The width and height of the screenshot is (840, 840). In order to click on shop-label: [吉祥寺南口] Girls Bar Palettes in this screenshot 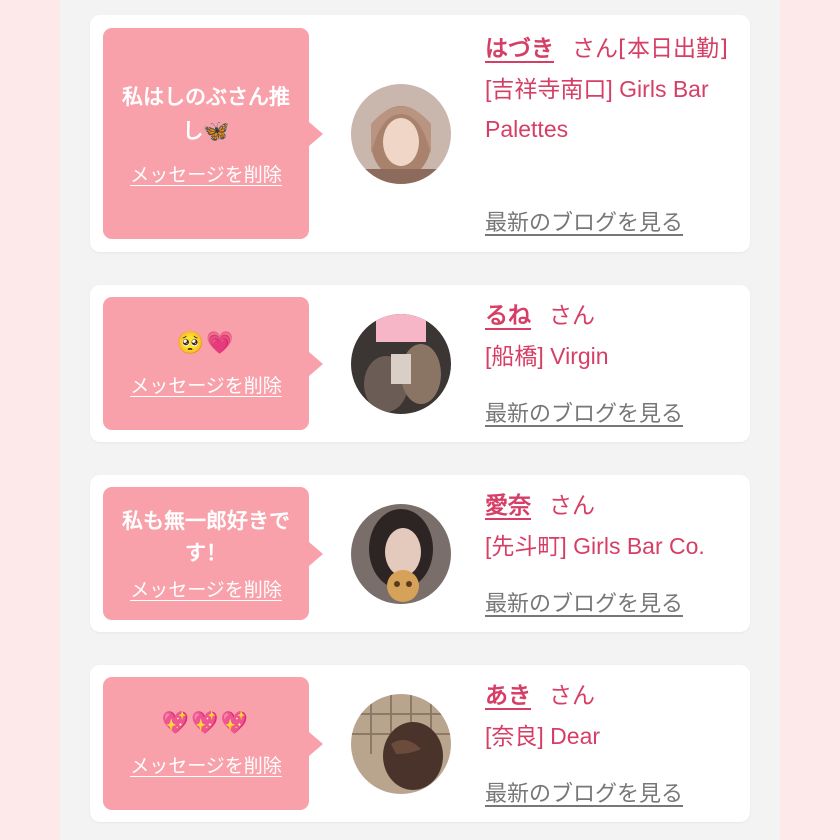, I will do `click(597, 109)`.